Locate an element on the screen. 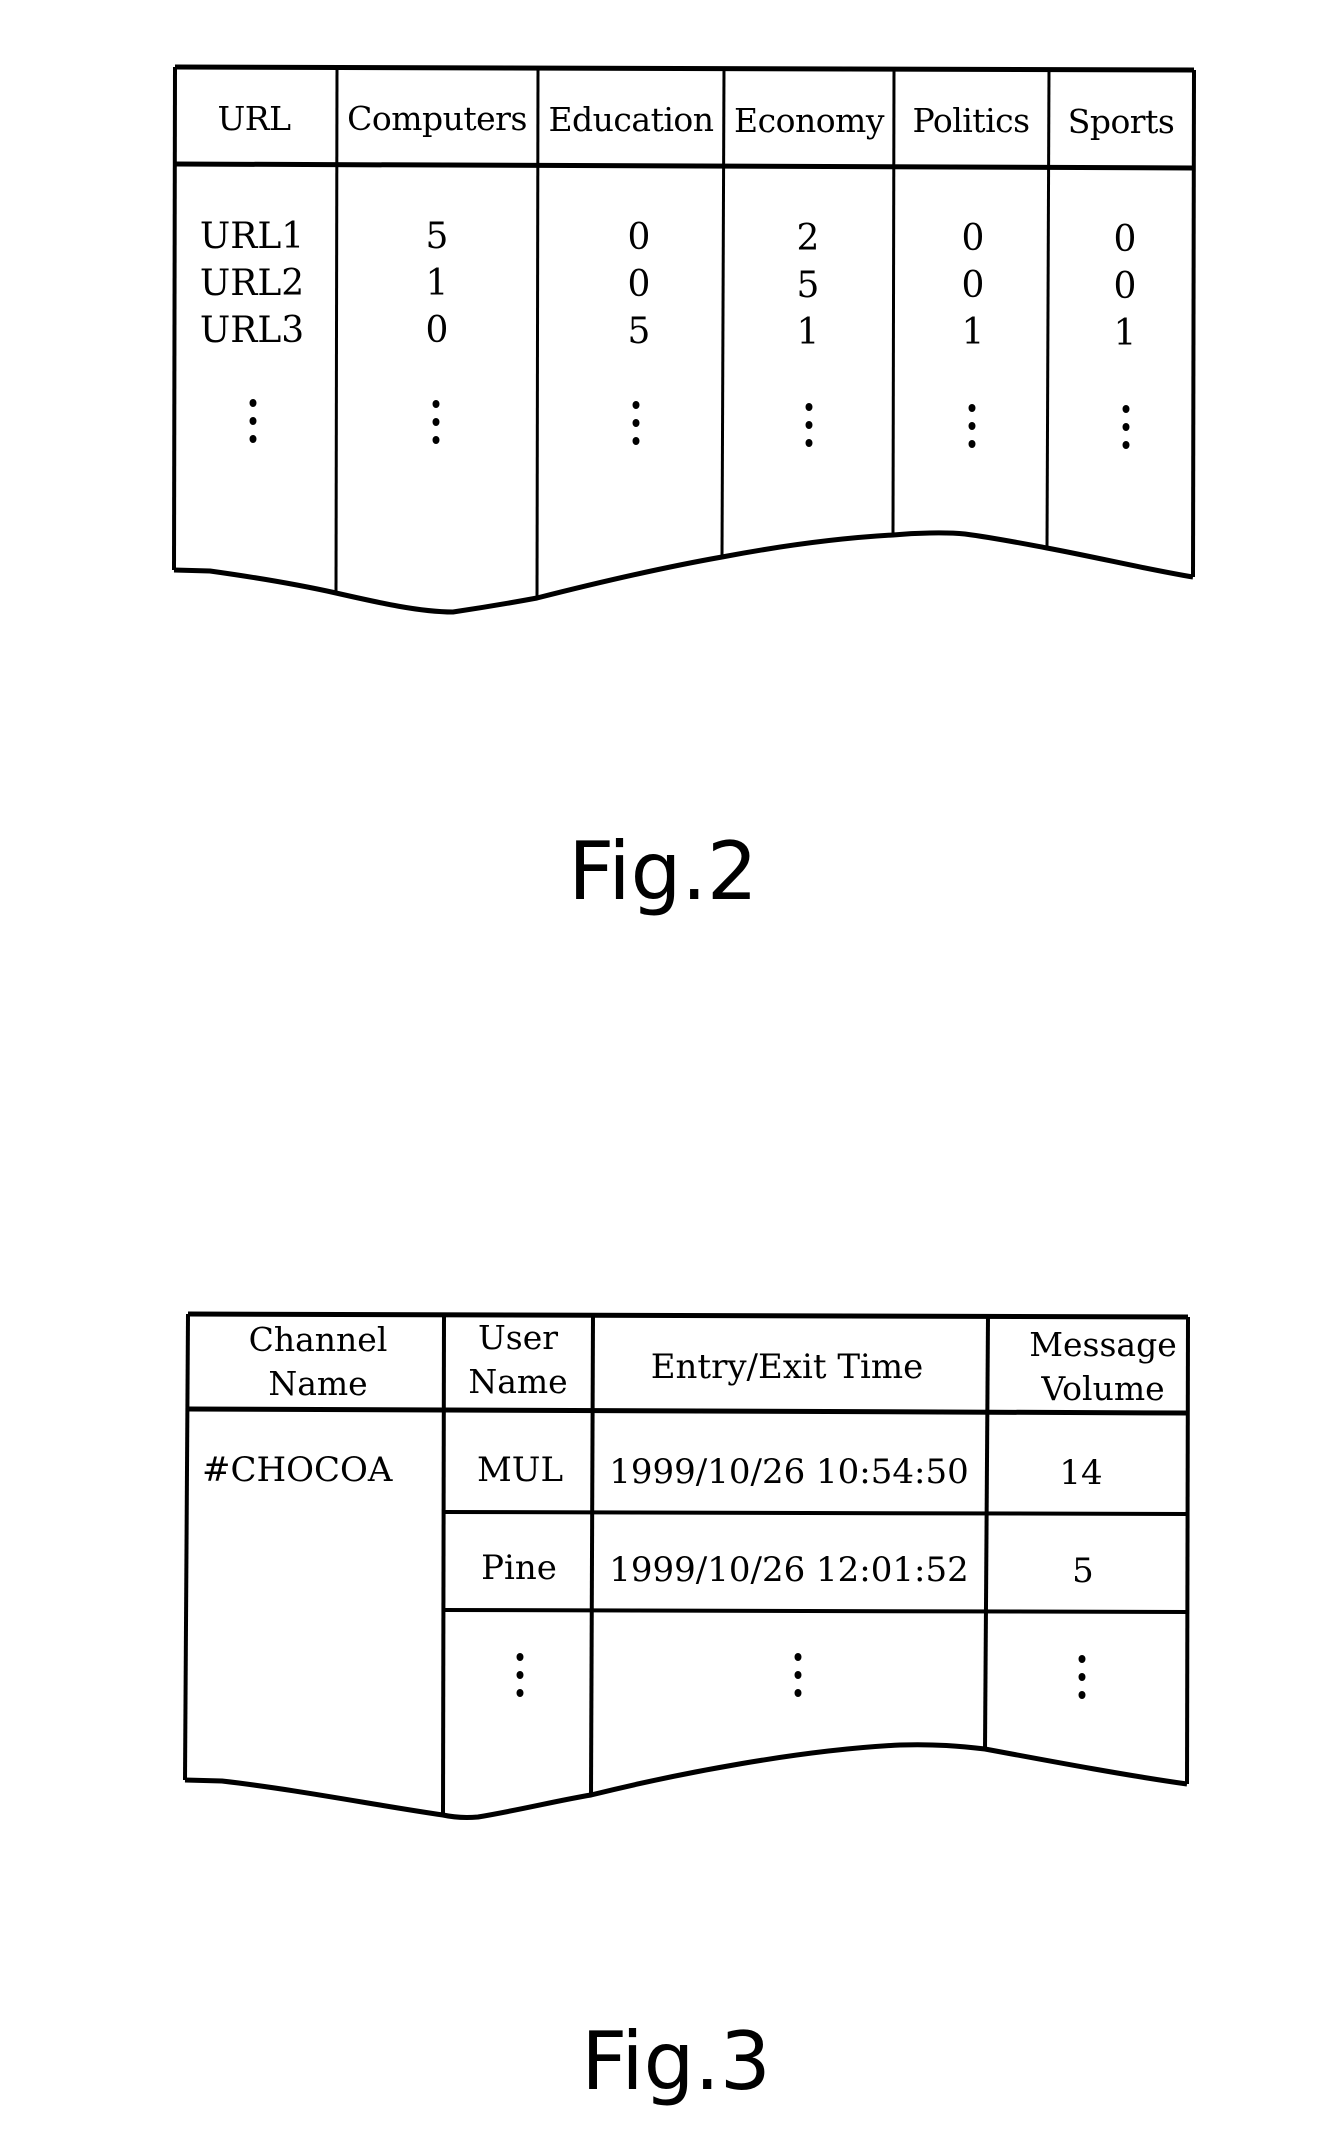 Image resolution: width=1328 pixels, height=2144 pixels. fig3-wavy-bottom is located at coordinates (686, 1781).